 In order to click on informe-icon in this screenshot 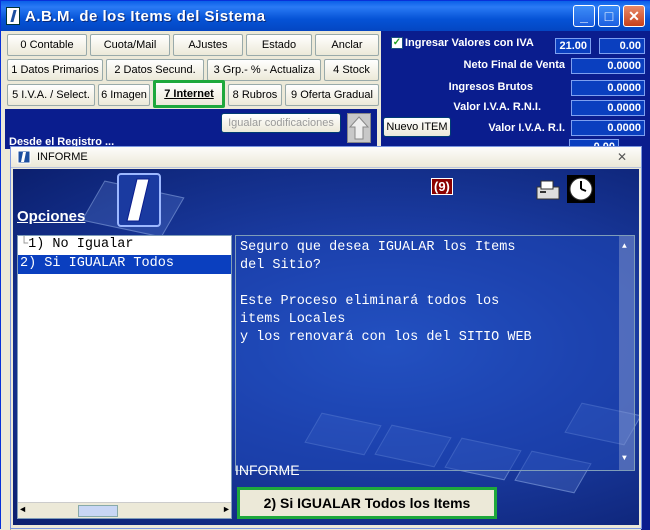, I will do `click(24, 157)`.